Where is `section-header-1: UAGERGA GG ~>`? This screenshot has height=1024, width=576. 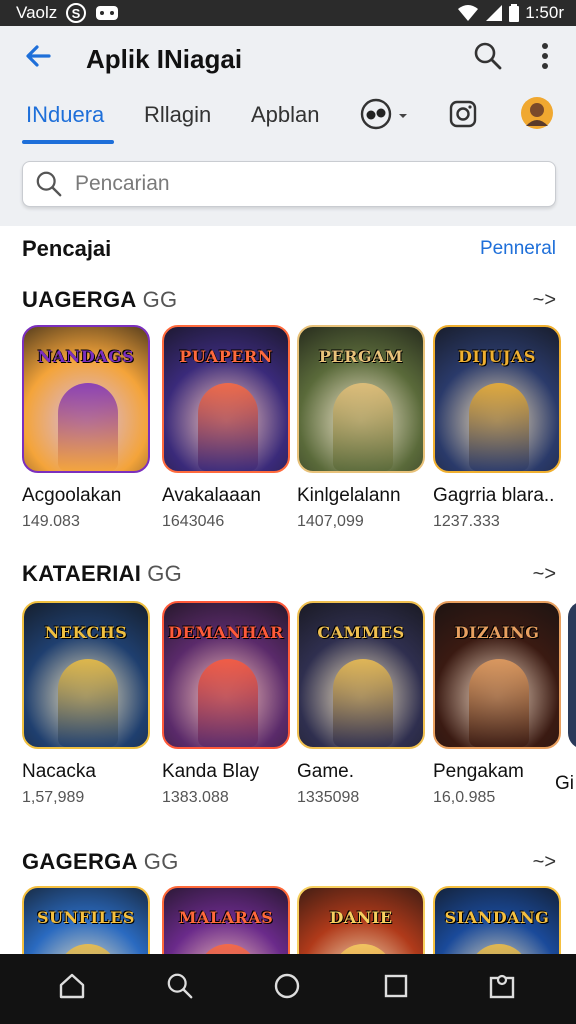 section-header-1: UAGERGA GG ~> is located at coordinates (289, 300).